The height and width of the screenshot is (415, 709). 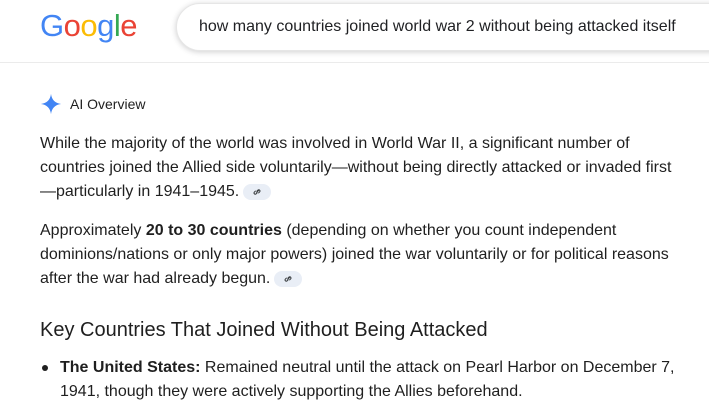 I want to click on ai-sparkle-icon, so click(x=51, y=104).